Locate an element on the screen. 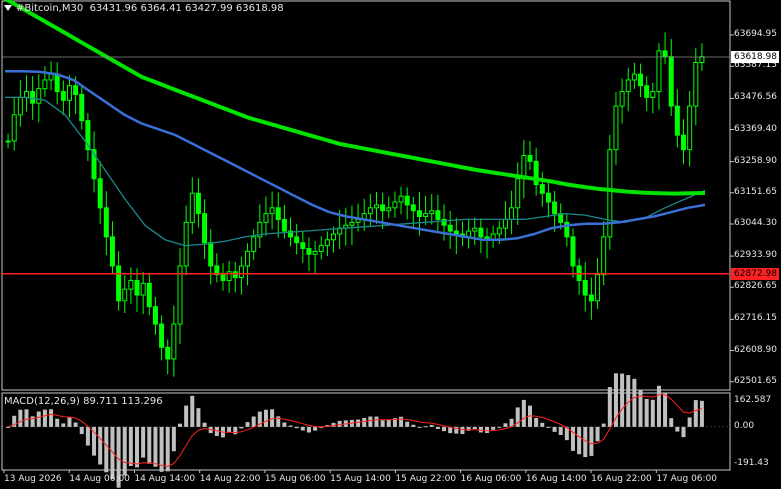 This screenshot has height=489, width=781. price-tick-label: 62501.65 is located at coordinates (755, 380).